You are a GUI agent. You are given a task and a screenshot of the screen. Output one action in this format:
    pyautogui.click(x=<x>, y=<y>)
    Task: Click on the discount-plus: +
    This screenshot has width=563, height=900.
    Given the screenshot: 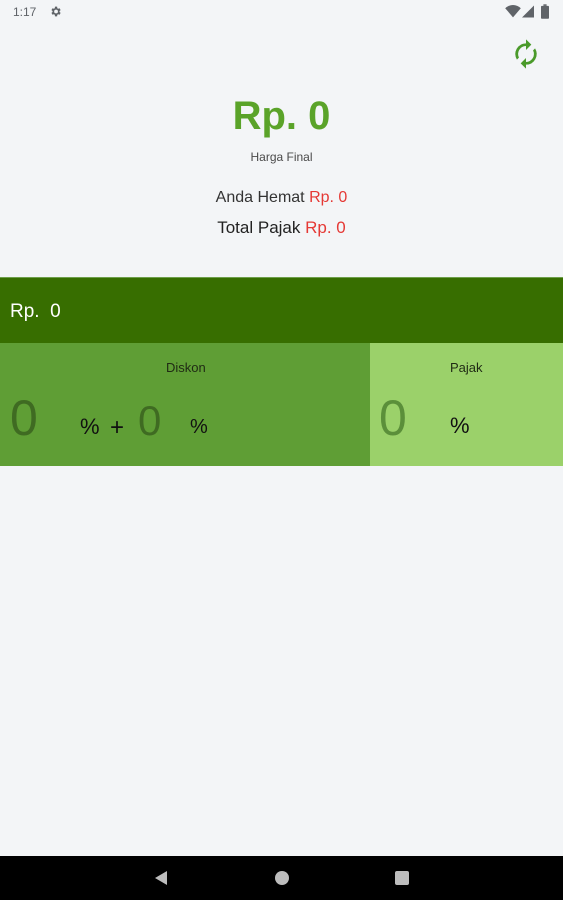 What is the action you would take?
    pyautogui.click(x=117, y=427)
    